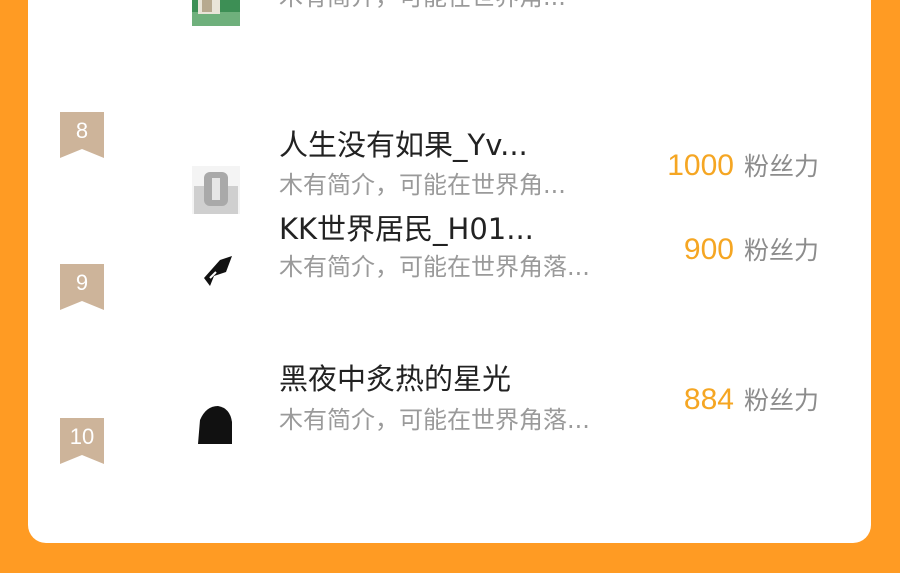 Image resolution: width=900 pixels, height=573 pixels. Describe the element at coordinates (82, 130) in the screenshot. I see `rank-number: 8` at that location.